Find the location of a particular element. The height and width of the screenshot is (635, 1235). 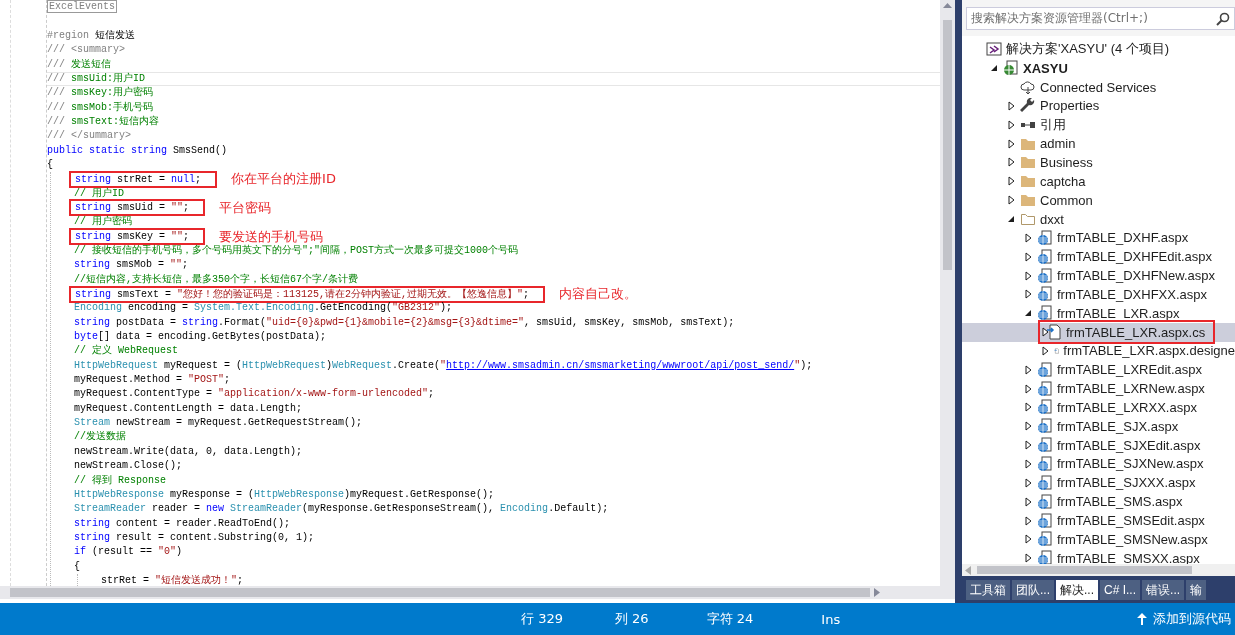

scroll-up-icon is located at coordinates (947, 5).